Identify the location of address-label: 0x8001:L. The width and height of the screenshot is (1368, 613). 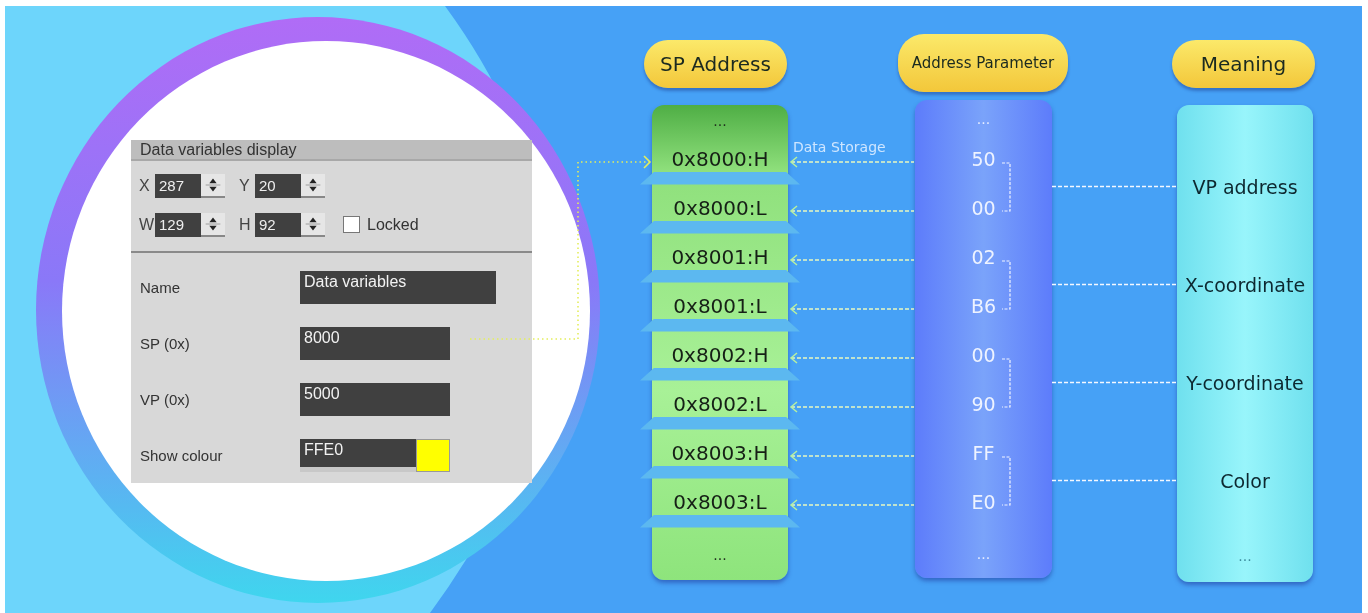
(720, 306).